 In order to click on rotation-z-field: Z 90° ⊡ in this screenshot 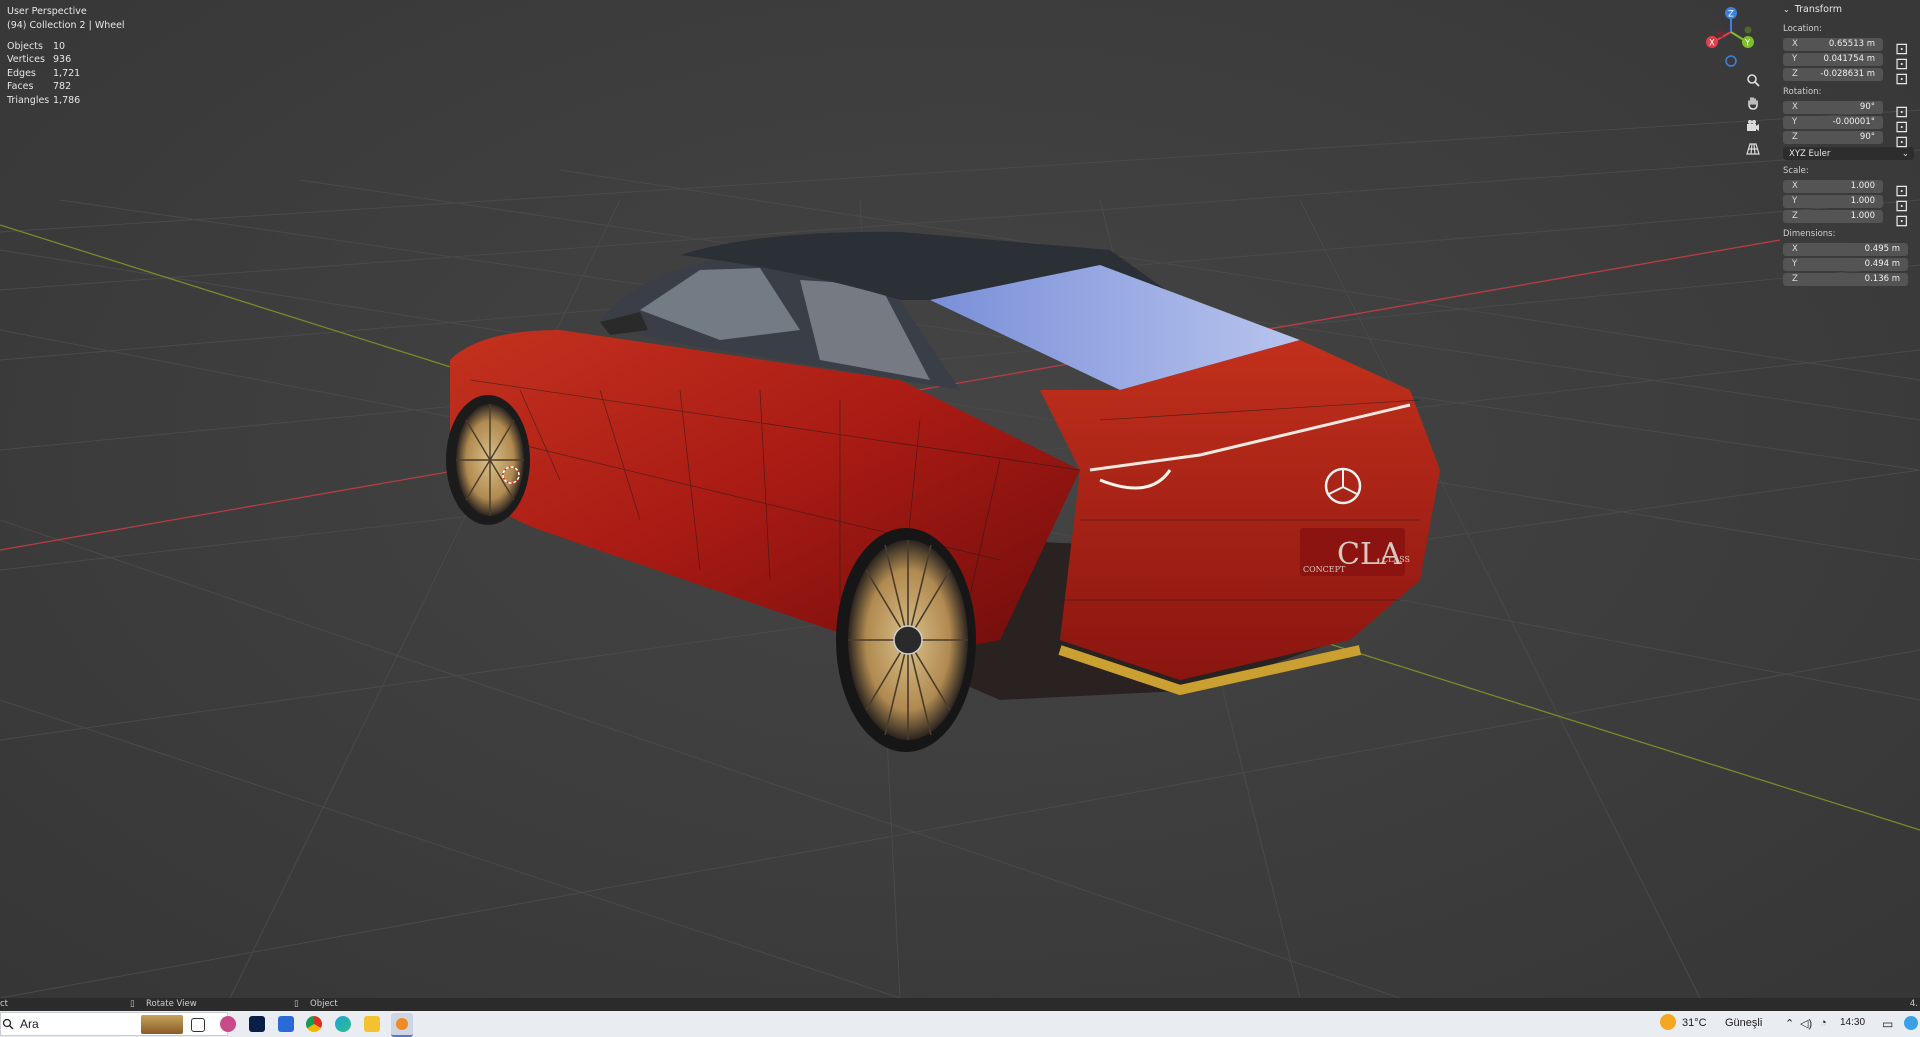, I will do `click(1851, 140)`.